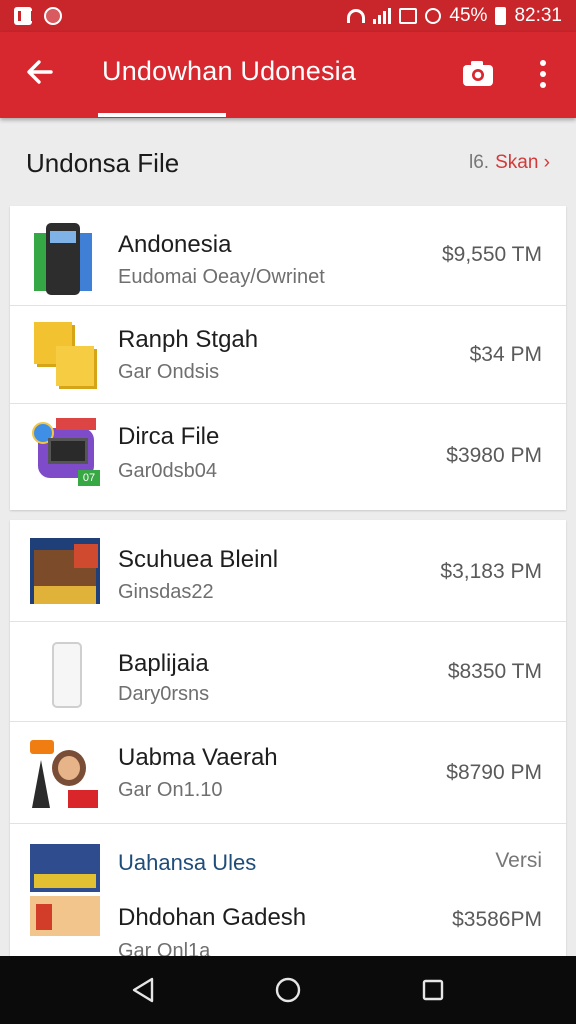 The width and height of the screenshot is (576, 1024). What do you see at coordinates (65, 357) in the screenshot?
I see `cube-thumbnail` at bounding box center [65, 357].